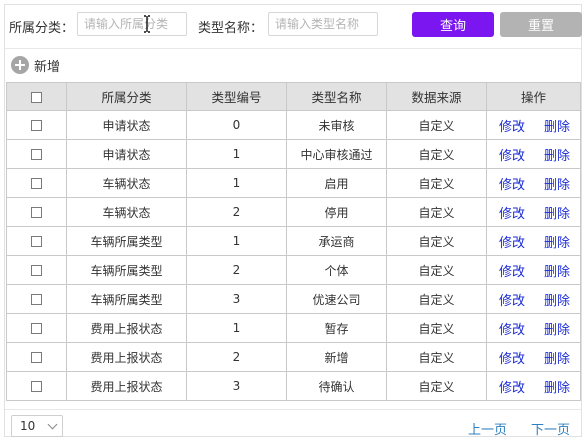 The height and width of the screenshot is (441, 586). Describe the element at coordinates (47, 67) in the screenshot. I see `add-button-label: 新增` at that location.